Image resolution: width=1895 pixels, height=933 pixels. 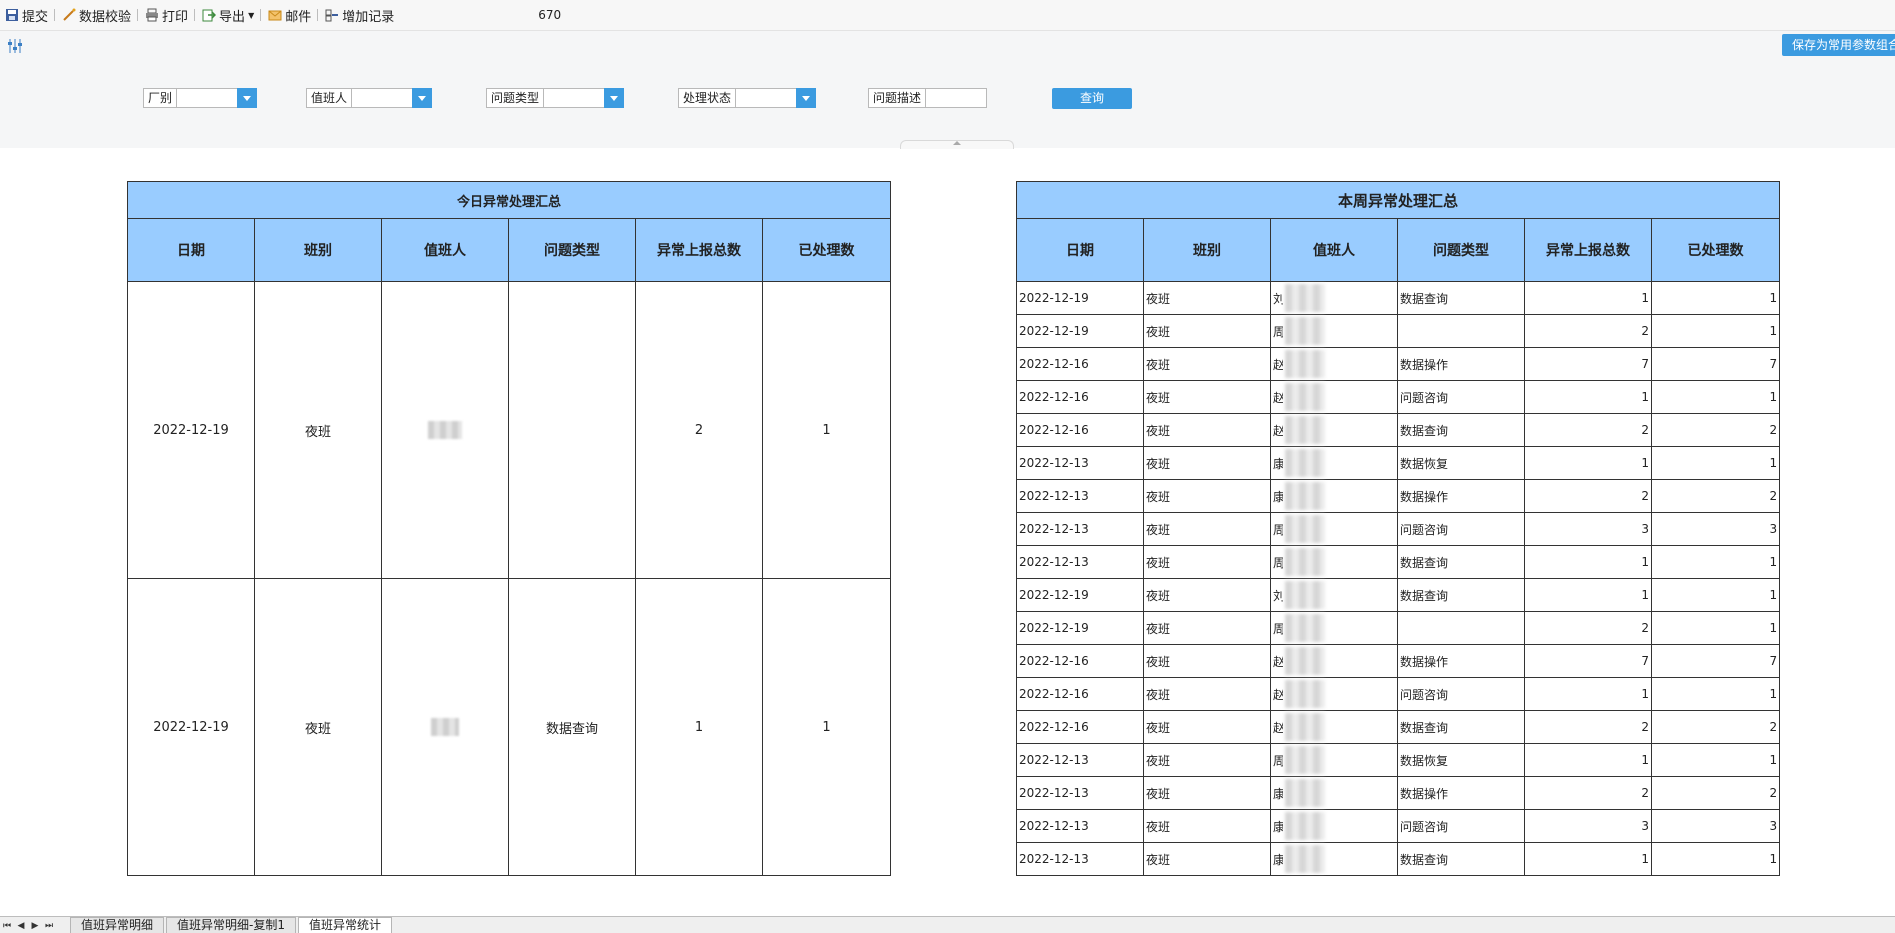 I want to click on table-row: 2022-12-13 夜班周数据恢复 1 1, so click(x=1398, y=760).